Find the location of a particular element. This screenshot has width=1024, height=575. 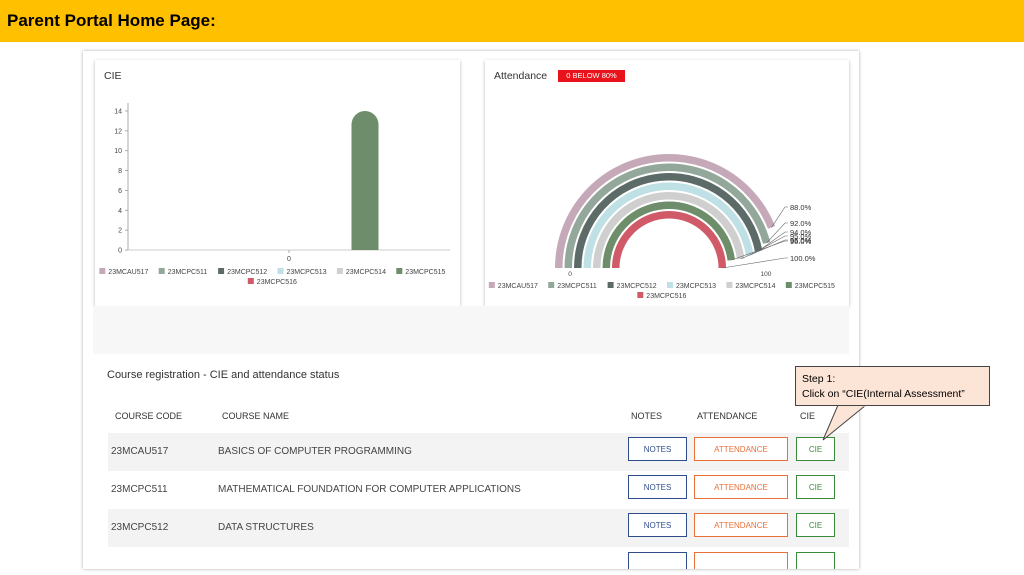

header-banner: Parent Portal Home Page: is located at coordinates (512, 21).